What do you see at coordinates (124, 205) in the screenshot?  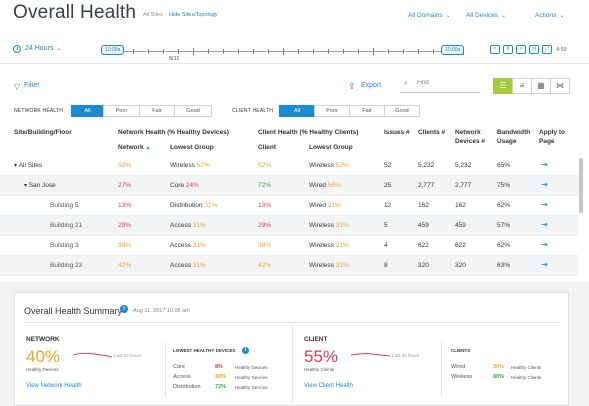 I see `network-health-cell: 13%` at bounding box center [124, 205].